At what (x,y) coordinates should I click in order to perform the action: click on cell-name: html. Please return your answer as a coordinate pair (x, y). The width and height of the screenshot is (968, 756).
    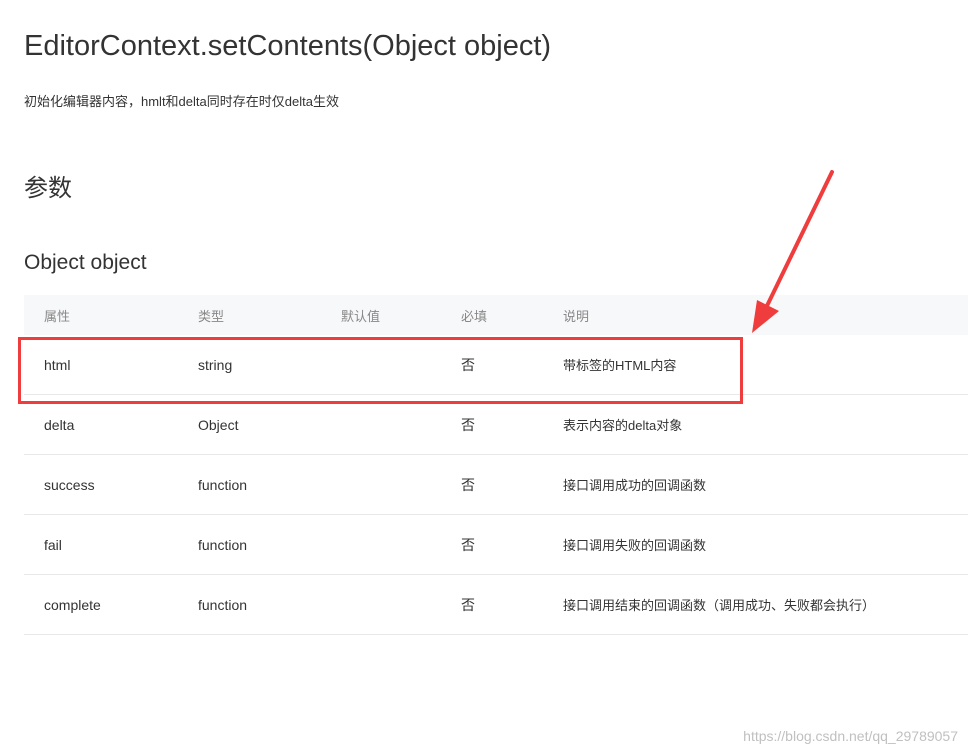
    Looking at the image, I should click on (101, 365).